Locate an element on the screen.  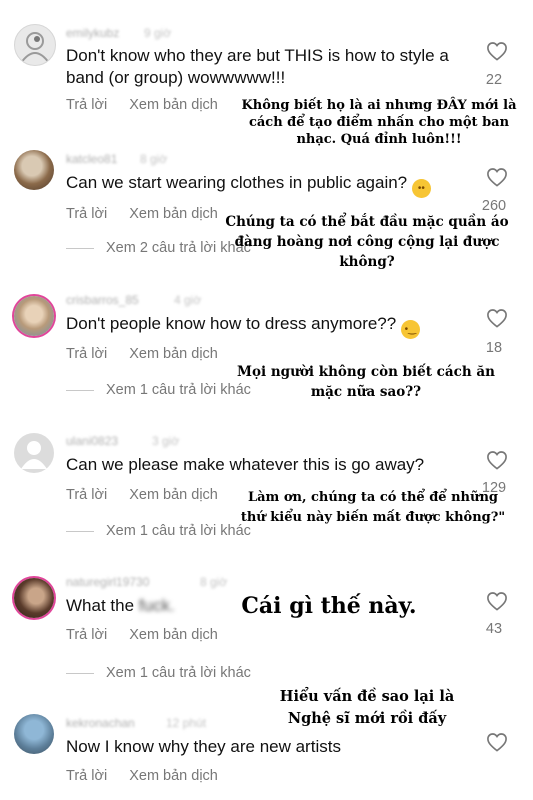
timestamp: 3 giờ is located at coordinates (166, 441).